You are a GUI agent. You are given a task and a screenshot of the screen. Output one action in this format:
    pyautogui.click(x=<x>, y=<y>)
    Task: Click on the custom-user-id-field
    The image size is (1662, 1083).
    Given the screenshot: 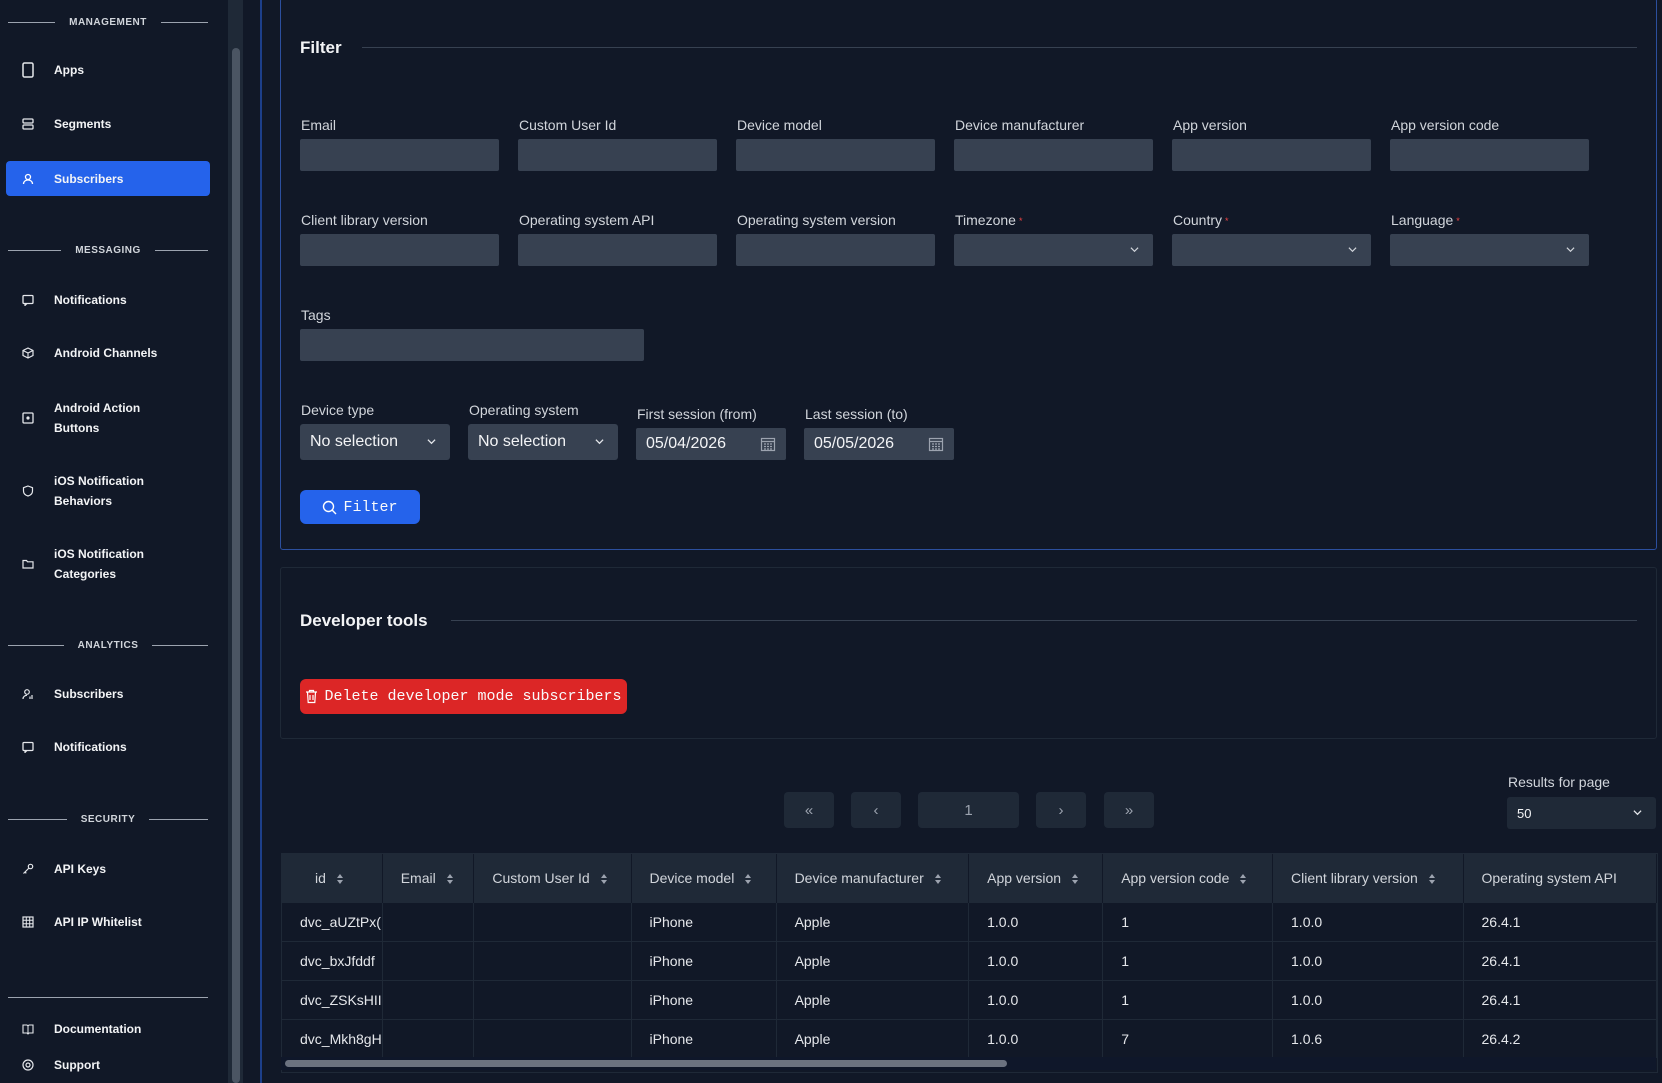 What is the action you would take?
    pyautogui.click(x=617, y=155)
    